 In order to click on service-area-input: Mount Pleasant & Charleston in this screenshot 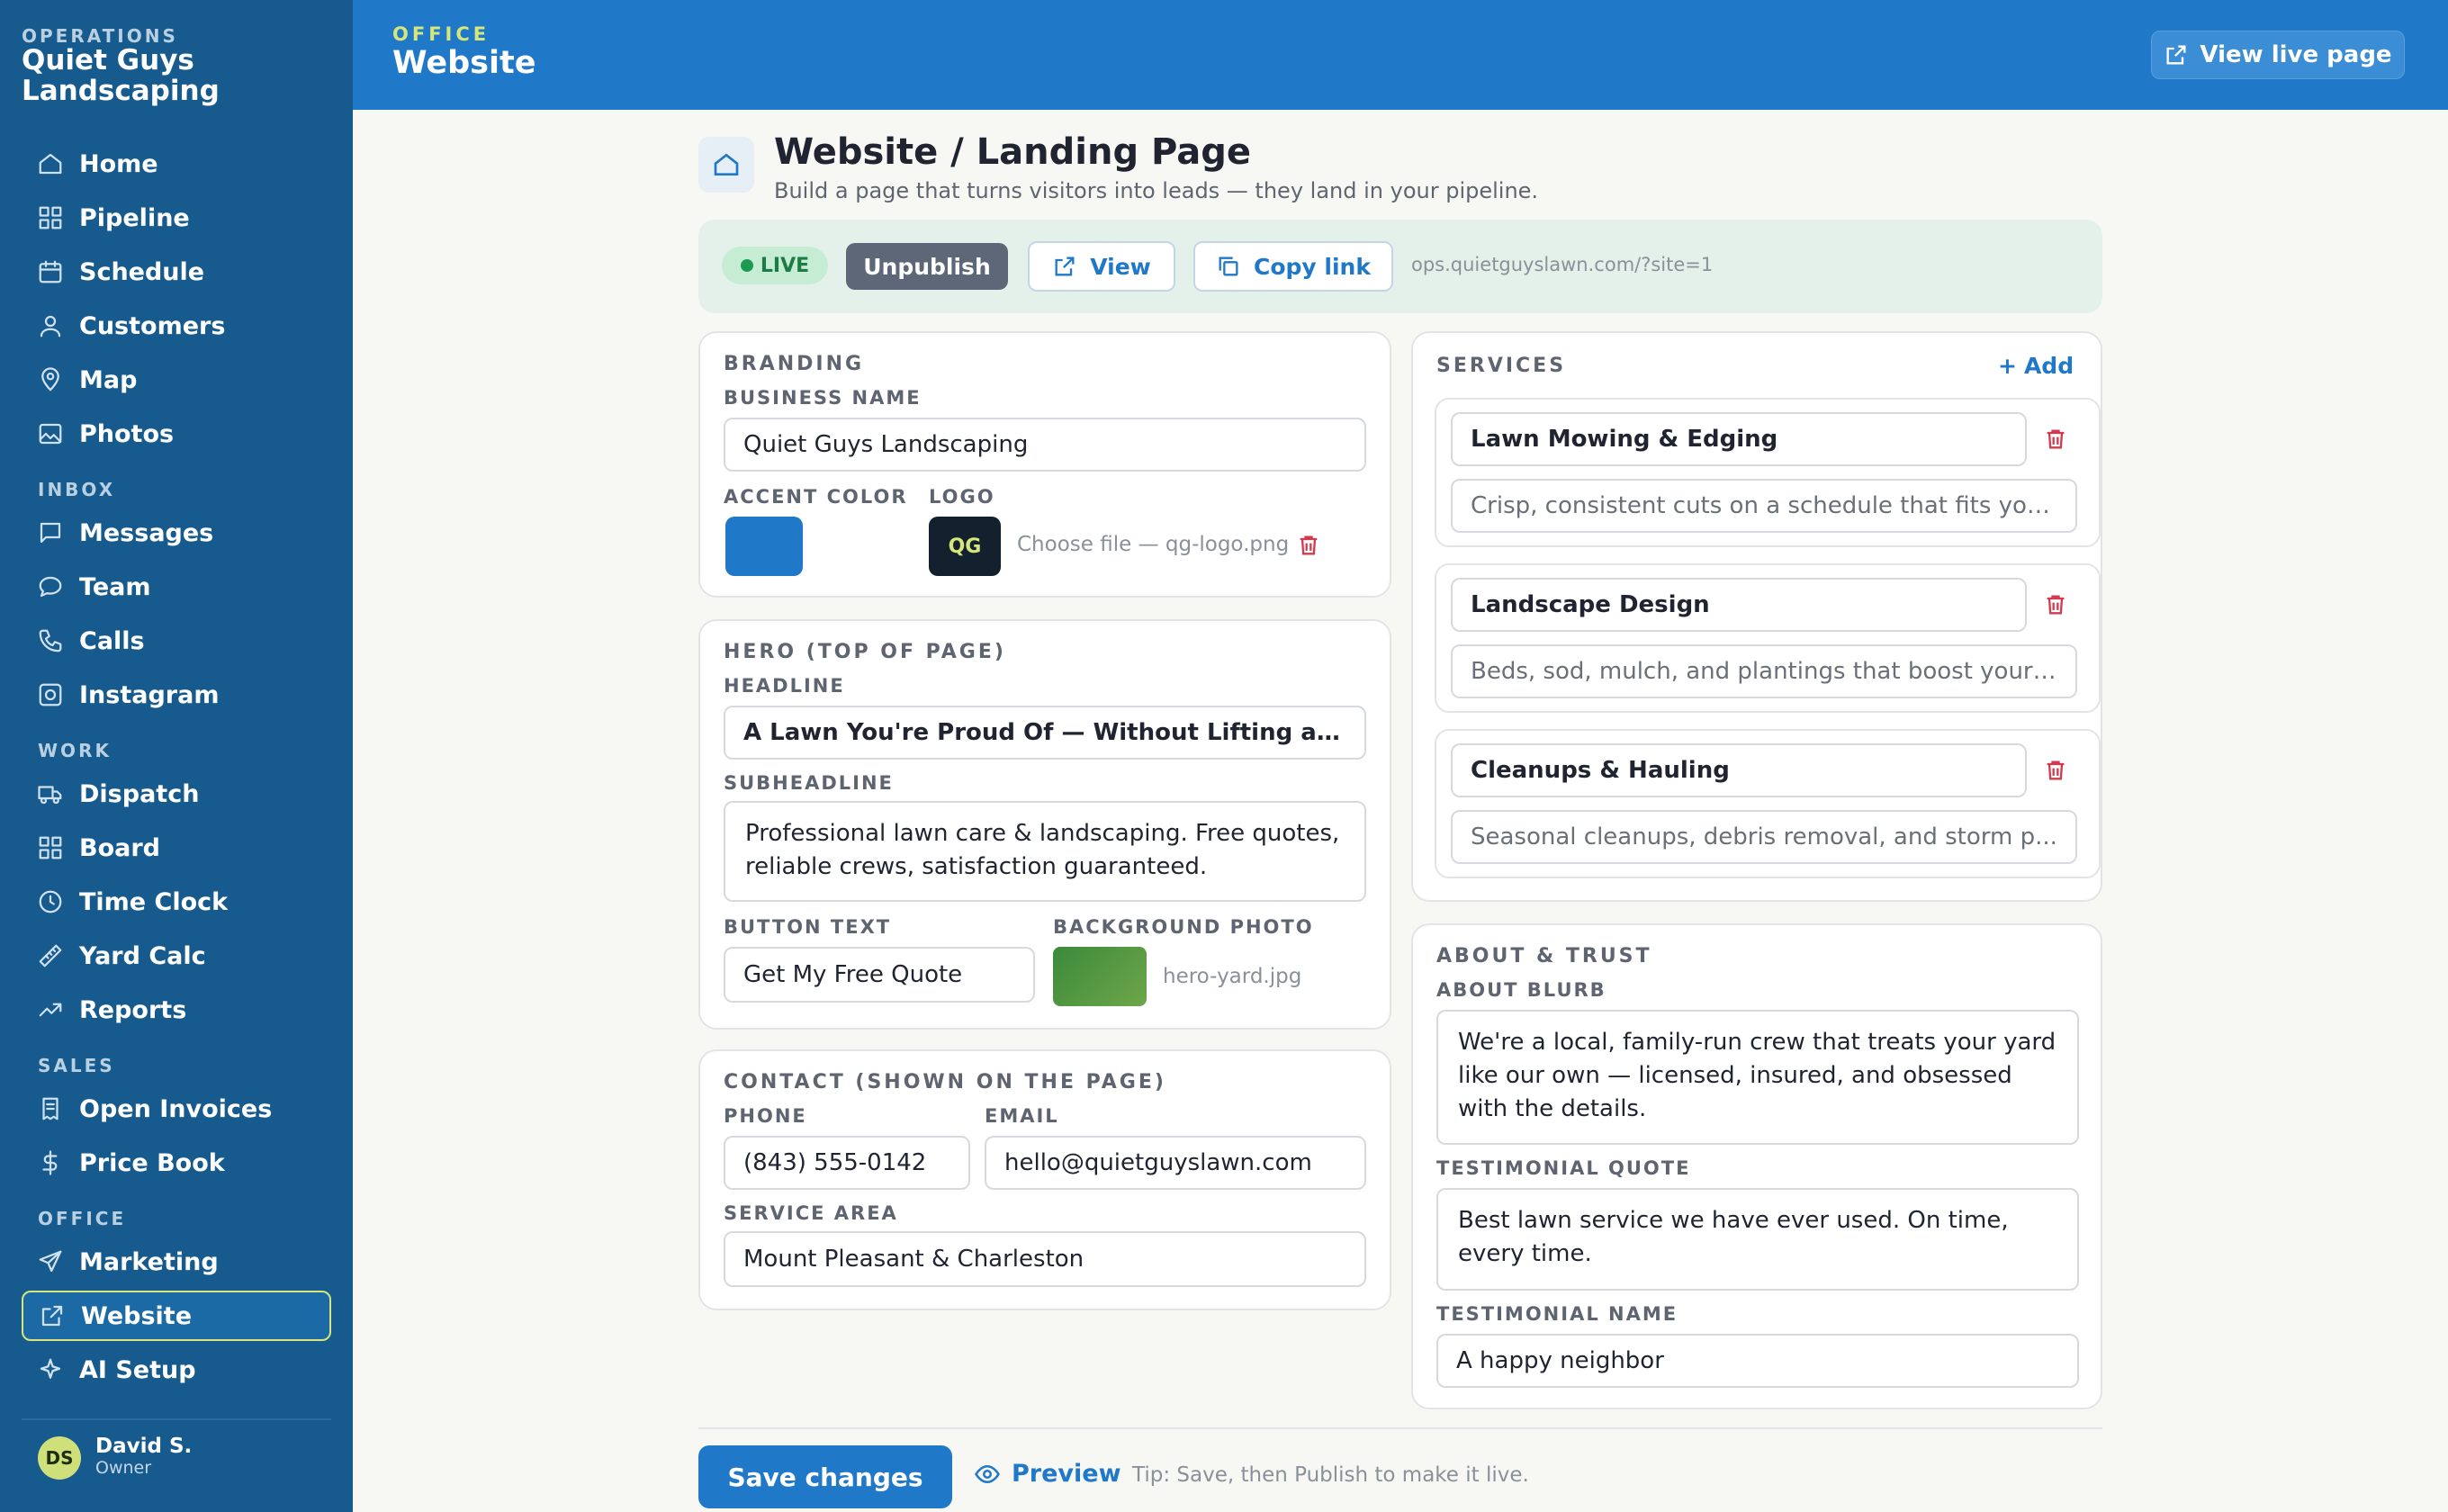, I will do `click(1045, 1259)`.